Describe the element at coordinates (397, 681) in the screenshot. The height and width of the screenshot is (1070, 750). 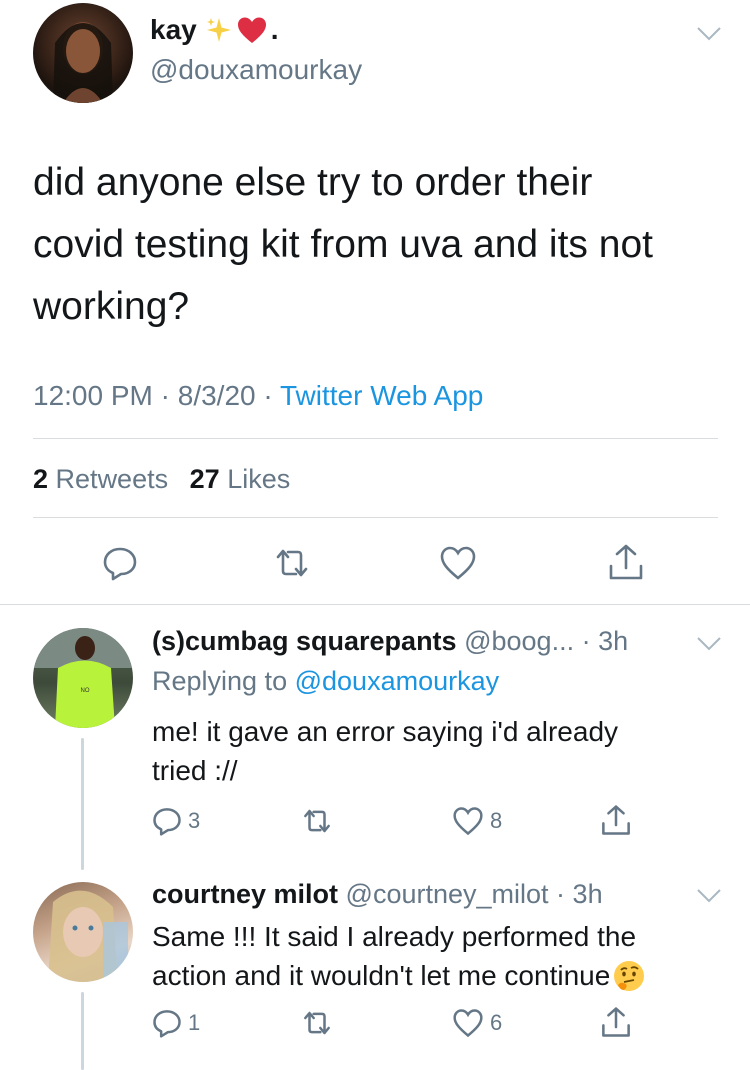
I see `replying-to-handle: @douxamourkay` at that location.